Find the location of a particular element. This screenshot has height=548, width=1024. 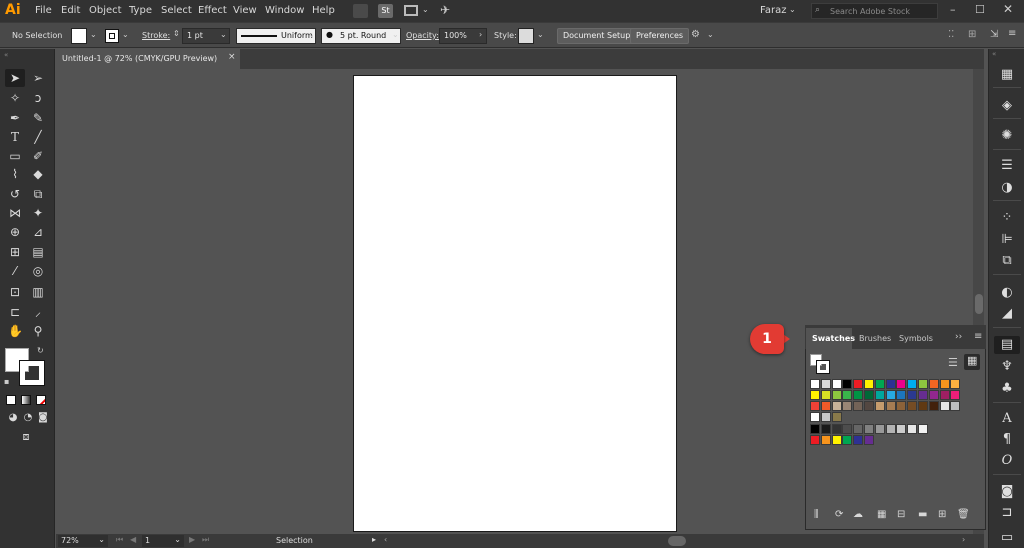

menu-object: Object is located at coordinates (105, 10).